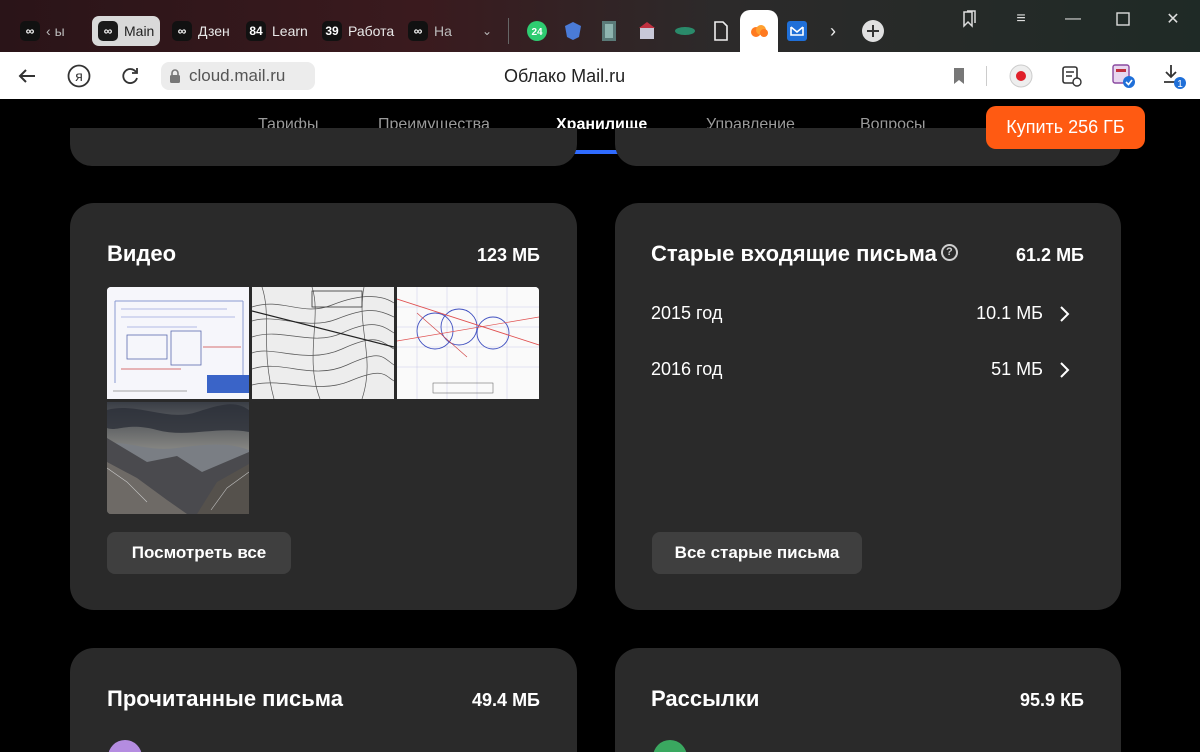 The image size is (1200, 752). I want to click on page-title: Облако Mail.ru, so click(565, 76).